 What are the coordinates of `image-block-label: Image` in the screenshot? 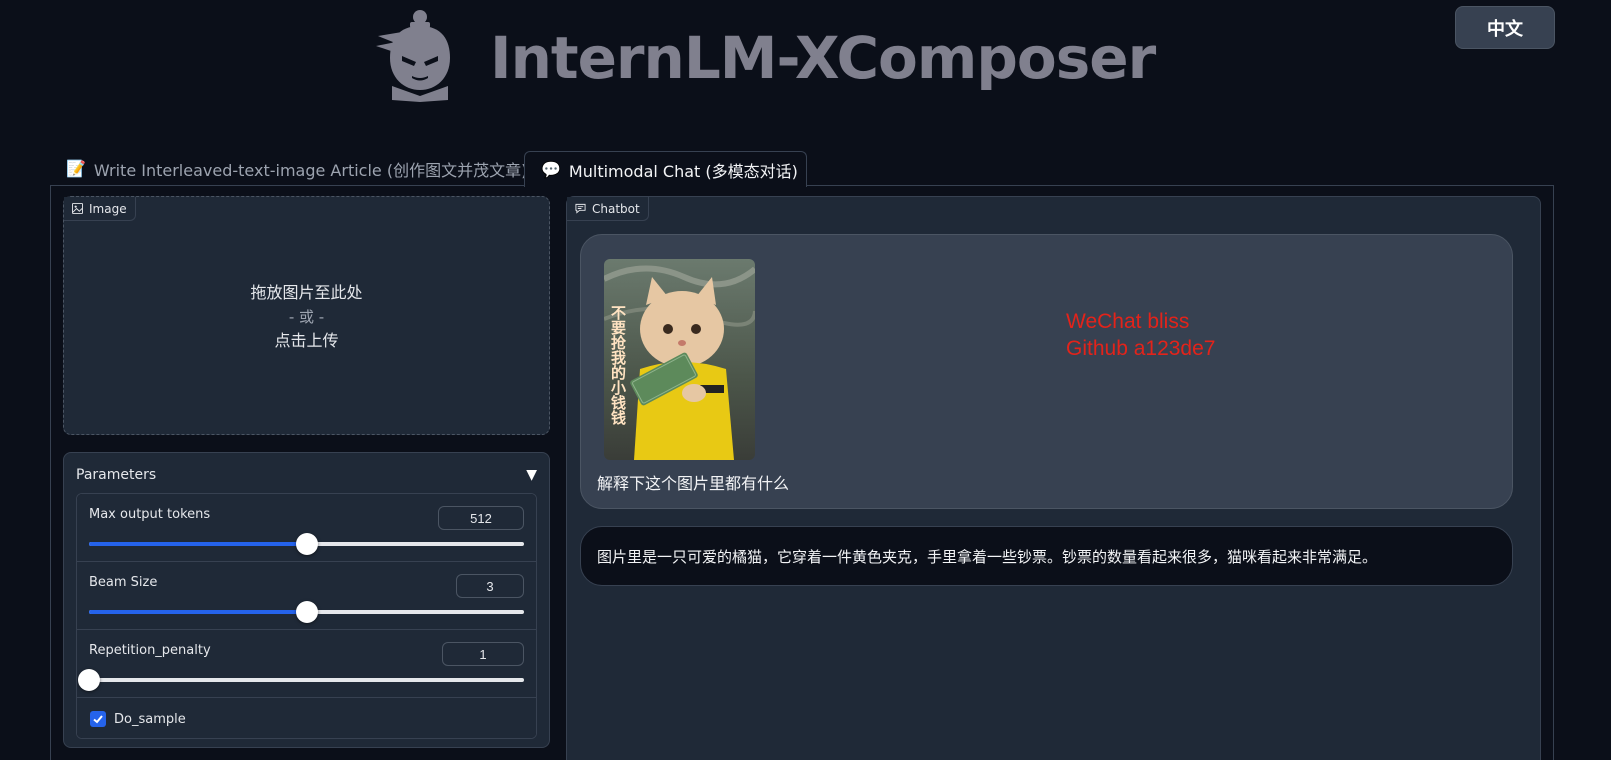 It's located at (100, 209).